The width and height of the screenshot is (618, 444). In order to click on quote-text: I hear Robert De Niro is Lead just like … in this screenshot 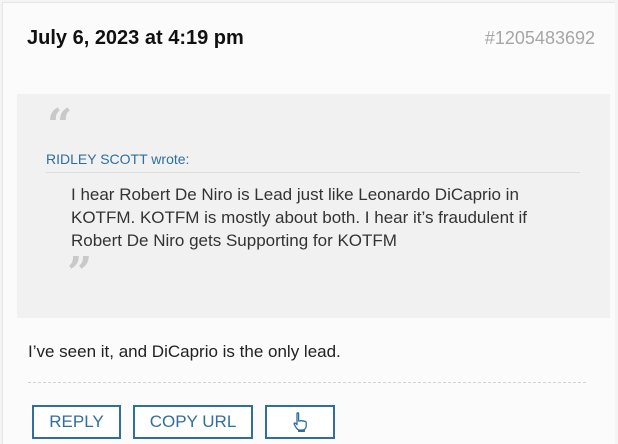, I will do `click(299, 217)`.